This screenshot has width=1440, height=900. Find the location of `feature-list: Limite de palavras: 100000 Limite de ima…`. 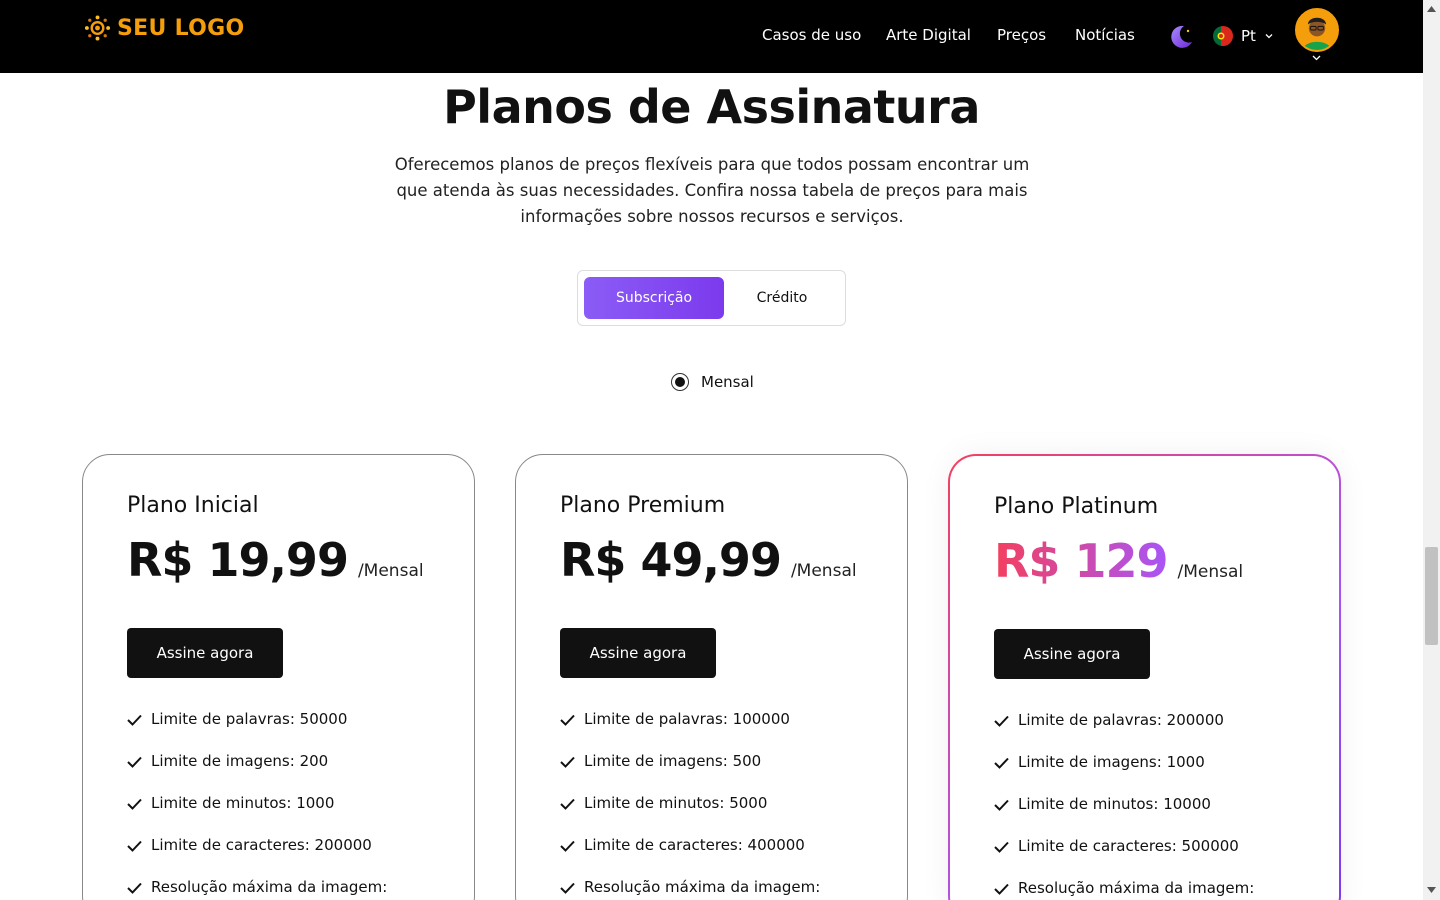

feature-list: Limite de palavras: 100000 Limite de ima… is located at coordinates (690, 805).